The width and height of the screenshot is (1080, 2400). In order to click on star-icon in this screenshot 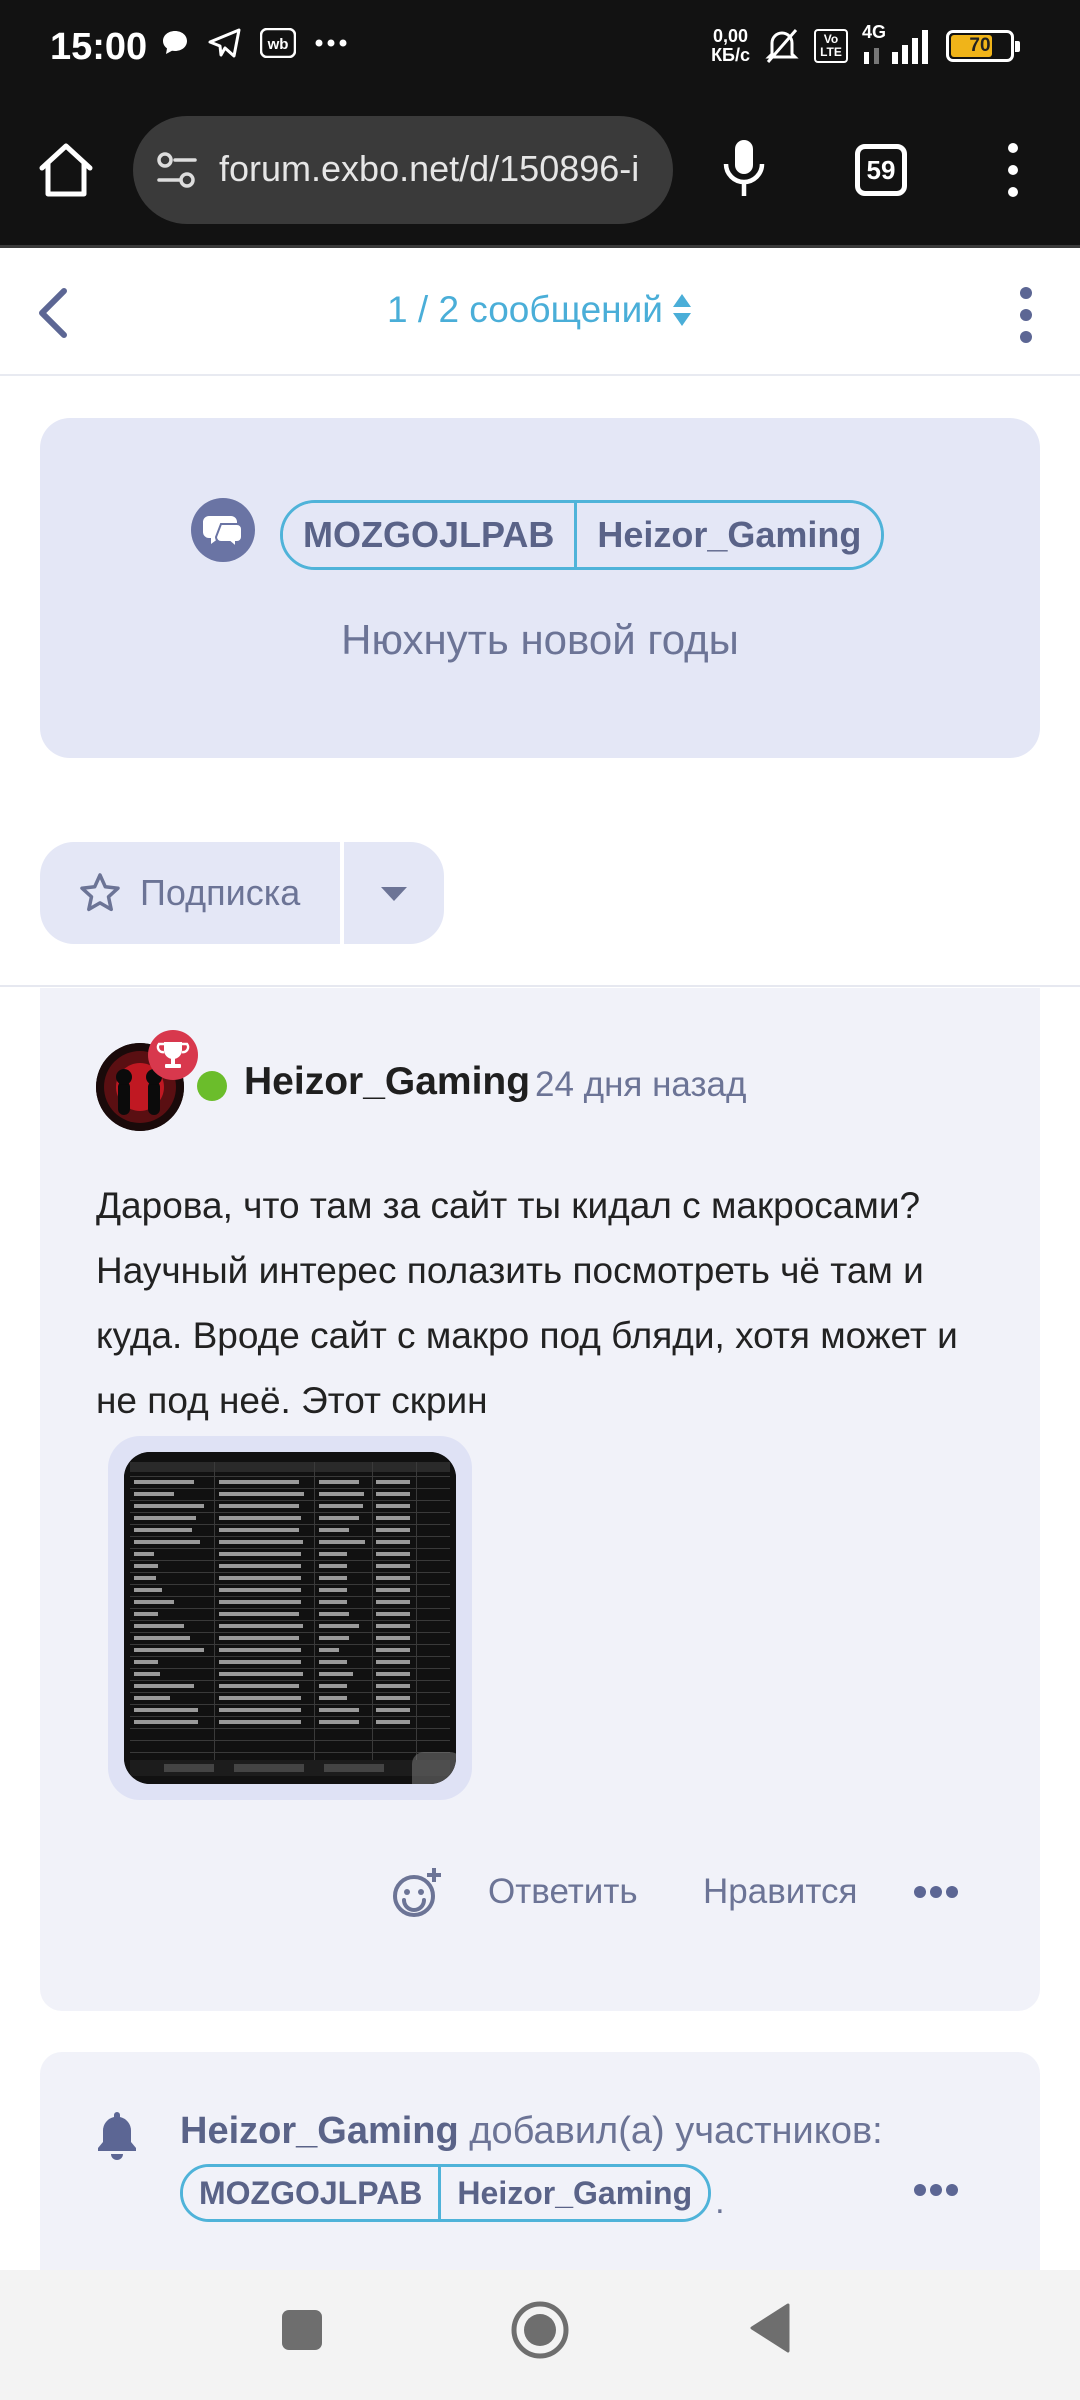, I will do `click(100, 892)`.